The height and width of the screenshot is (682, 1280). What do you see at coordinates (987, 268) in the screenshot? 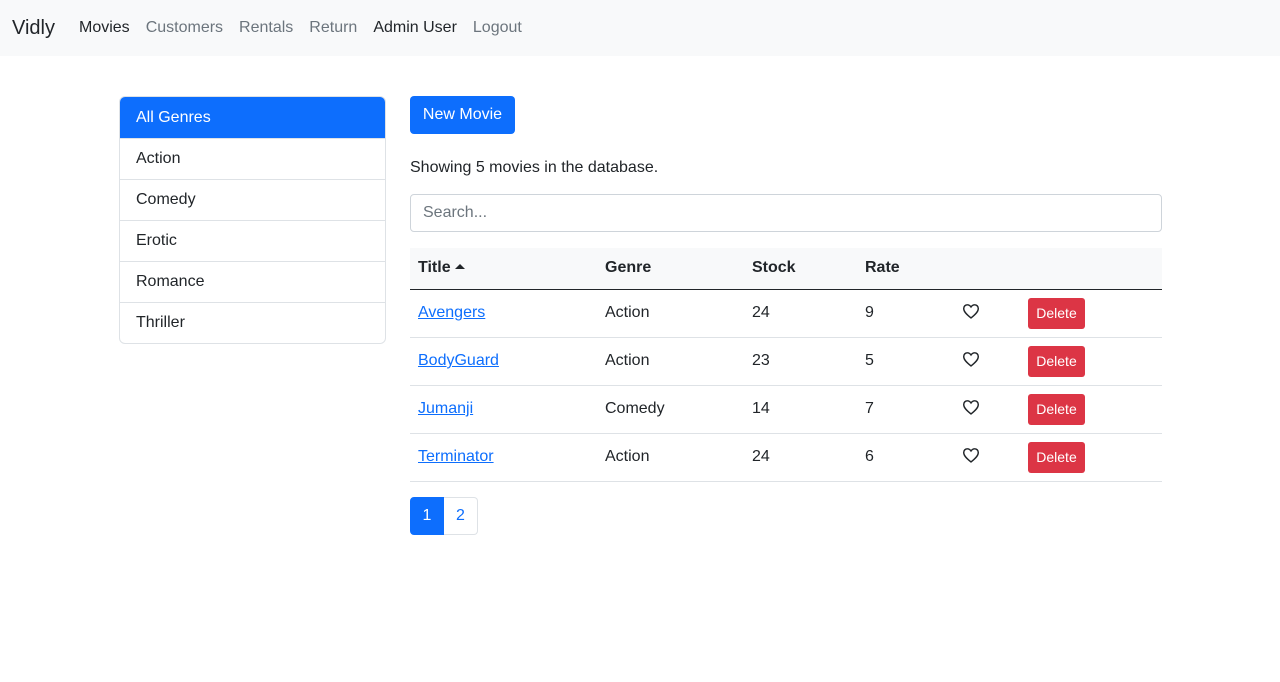
I see `column-header-like` at bounding box center [987, 268].